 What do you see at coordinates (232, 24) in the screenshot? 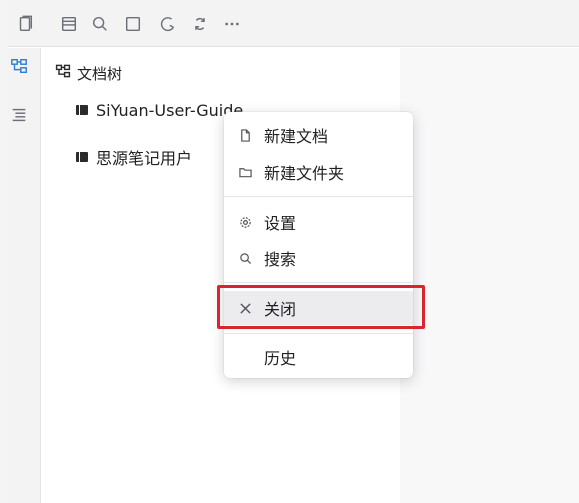
I see `more-icon` at bounding box center [232, 24].